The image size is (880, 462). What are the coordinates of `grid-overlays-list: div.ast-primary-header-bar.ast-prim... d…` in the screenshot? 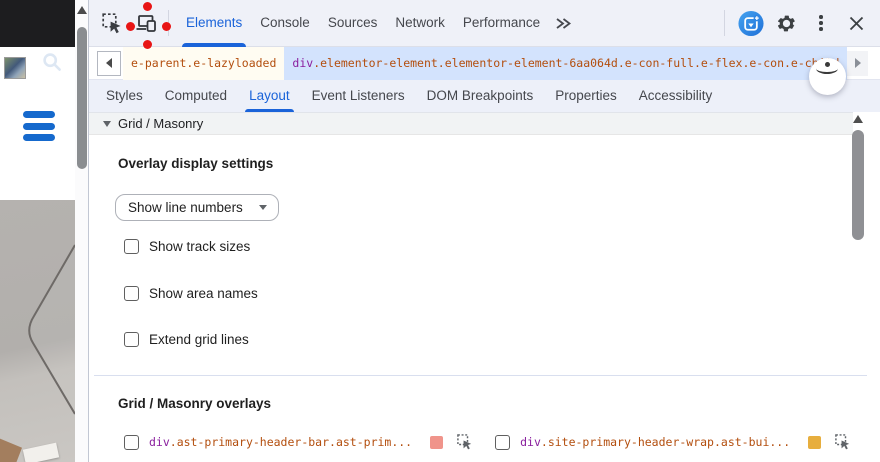 It's located at (487, 442).